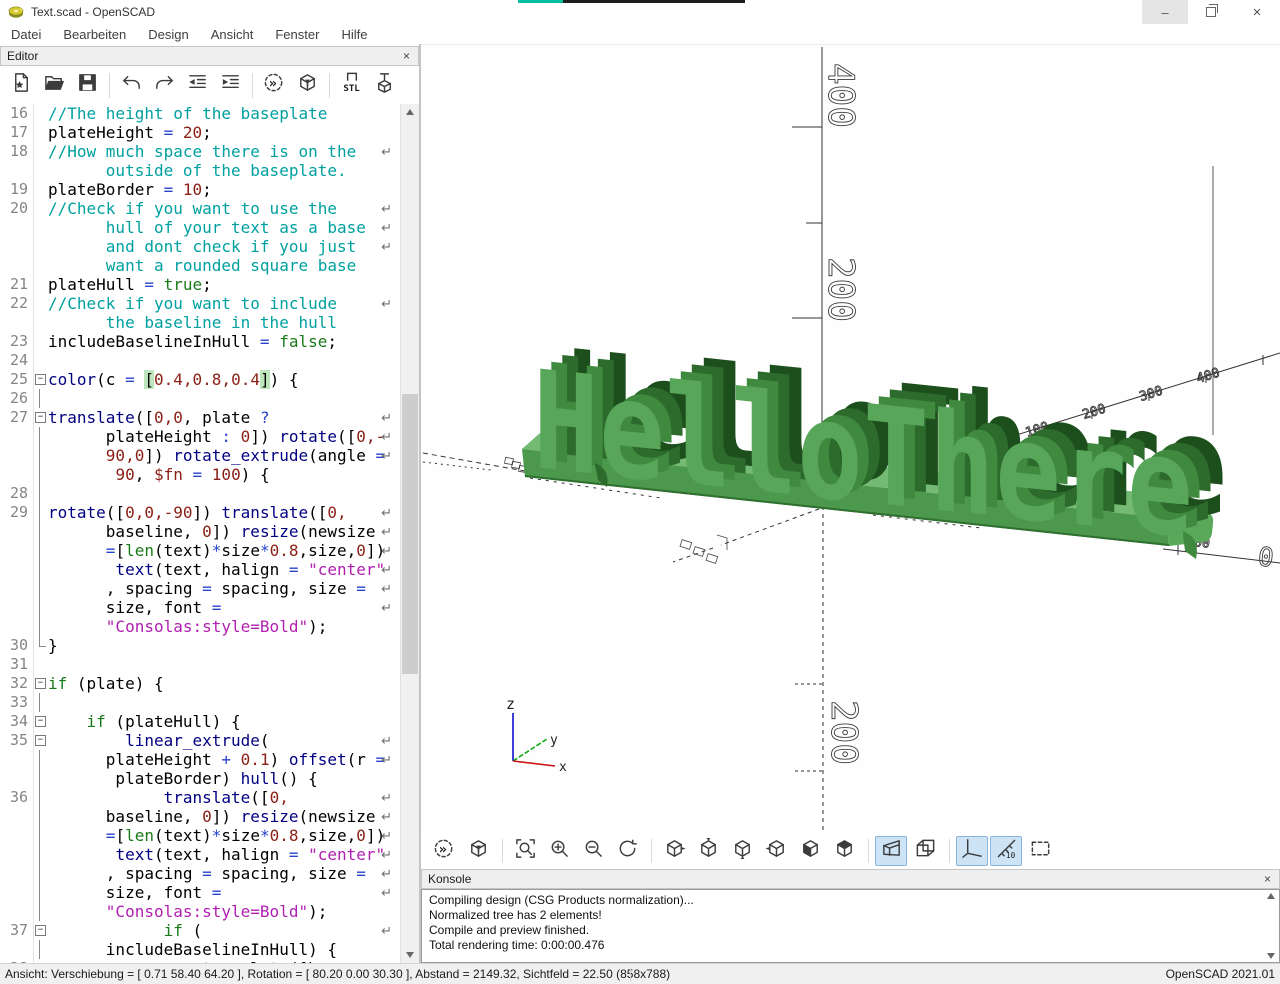 Image resolution: width=1280 pixels, height=984 pixels. Describe the element at coordinates (200, 151) in the screenshot. I see `code-row: 18//How much space there is on the ↵` at that location.